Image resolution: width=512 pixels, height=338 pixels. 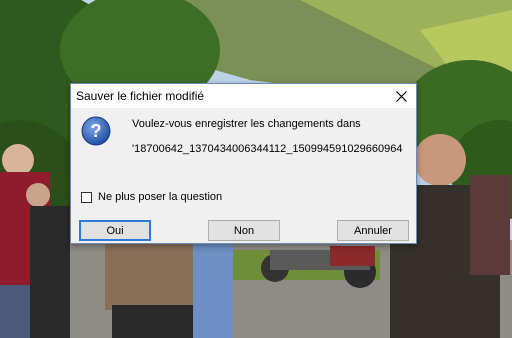 I want to click on no-button: Non, so click(x=244, y=230).